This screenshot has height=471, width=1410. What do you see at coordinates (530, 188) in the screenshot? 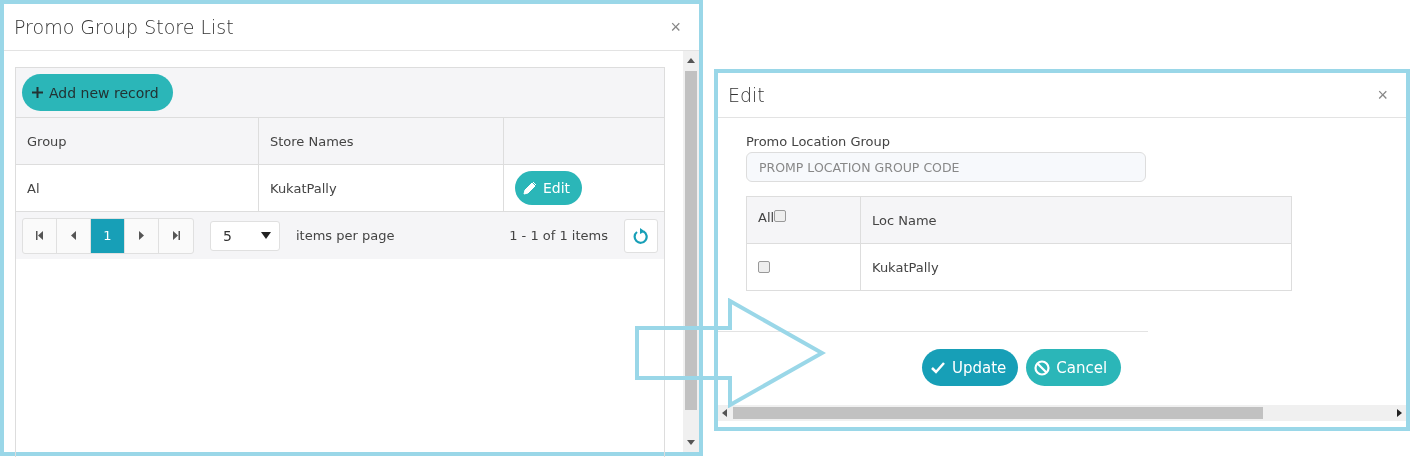
I see `pencil-icon` at bounding box center [530, 188].